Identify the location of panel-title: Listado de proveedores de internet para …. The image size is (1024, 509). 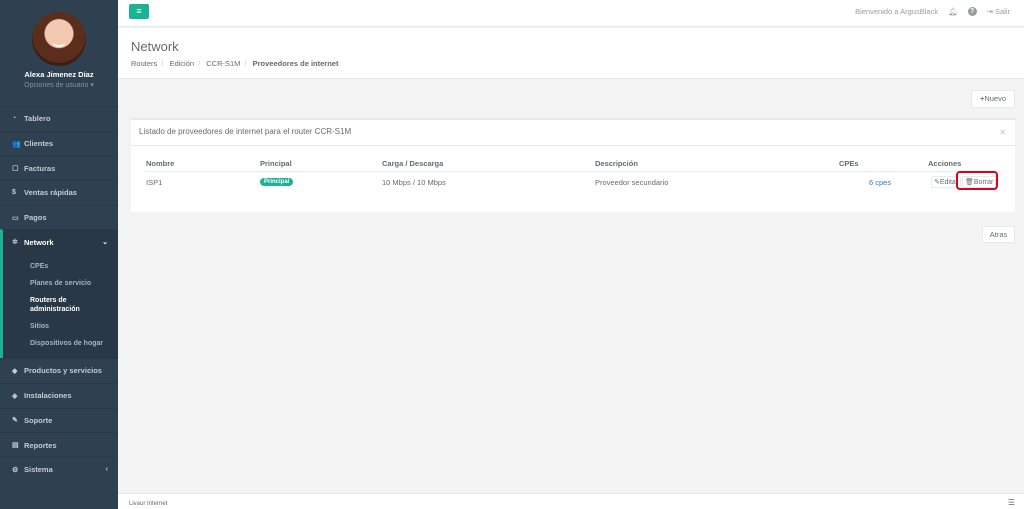
(245, 131).